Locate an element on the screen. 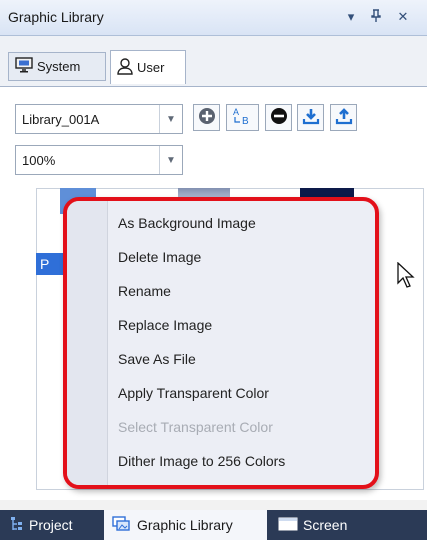 This screenshot has width=427, height=540. dropdown-icon: ▾ is located at coordinates (351, 17).